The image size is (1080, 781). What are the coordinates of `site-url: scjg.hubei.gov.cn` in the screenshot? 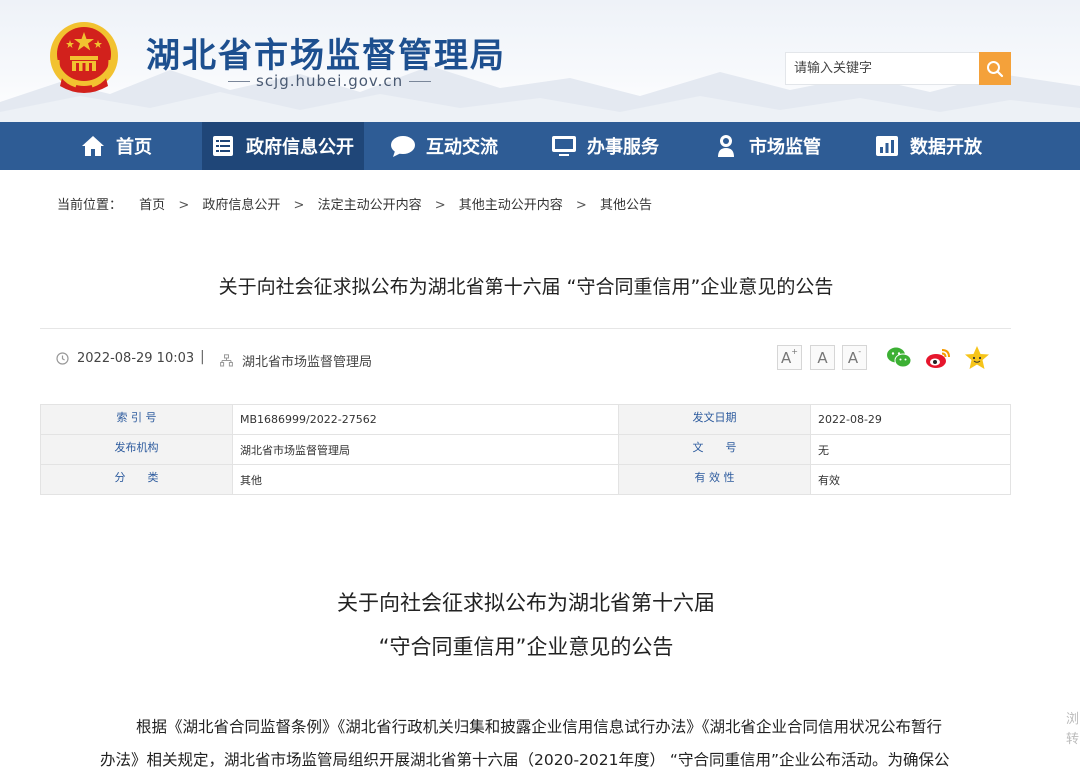 It's located at (329, 81).